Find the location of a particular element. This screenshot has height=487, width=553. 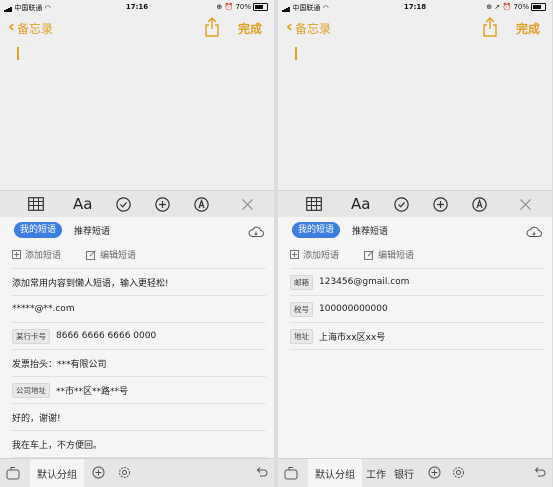

list-item: 某行卡号 8666 6666 6666 0000 is located at coordinates (139, 335).